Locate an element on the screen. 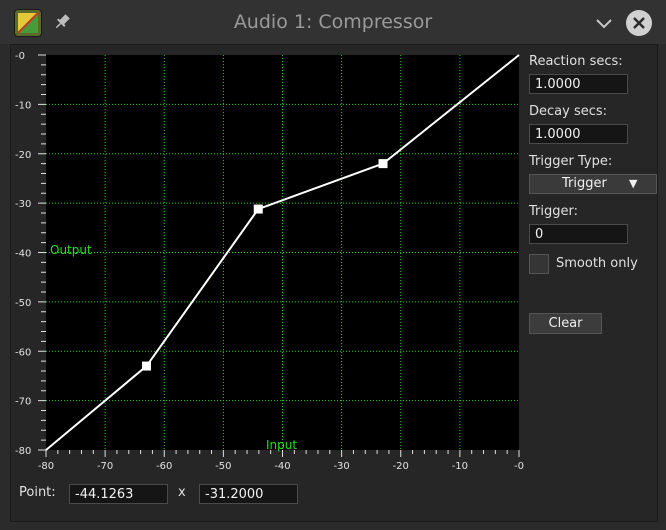  smooth-only-checkbox is located at coordinates (539, 264).